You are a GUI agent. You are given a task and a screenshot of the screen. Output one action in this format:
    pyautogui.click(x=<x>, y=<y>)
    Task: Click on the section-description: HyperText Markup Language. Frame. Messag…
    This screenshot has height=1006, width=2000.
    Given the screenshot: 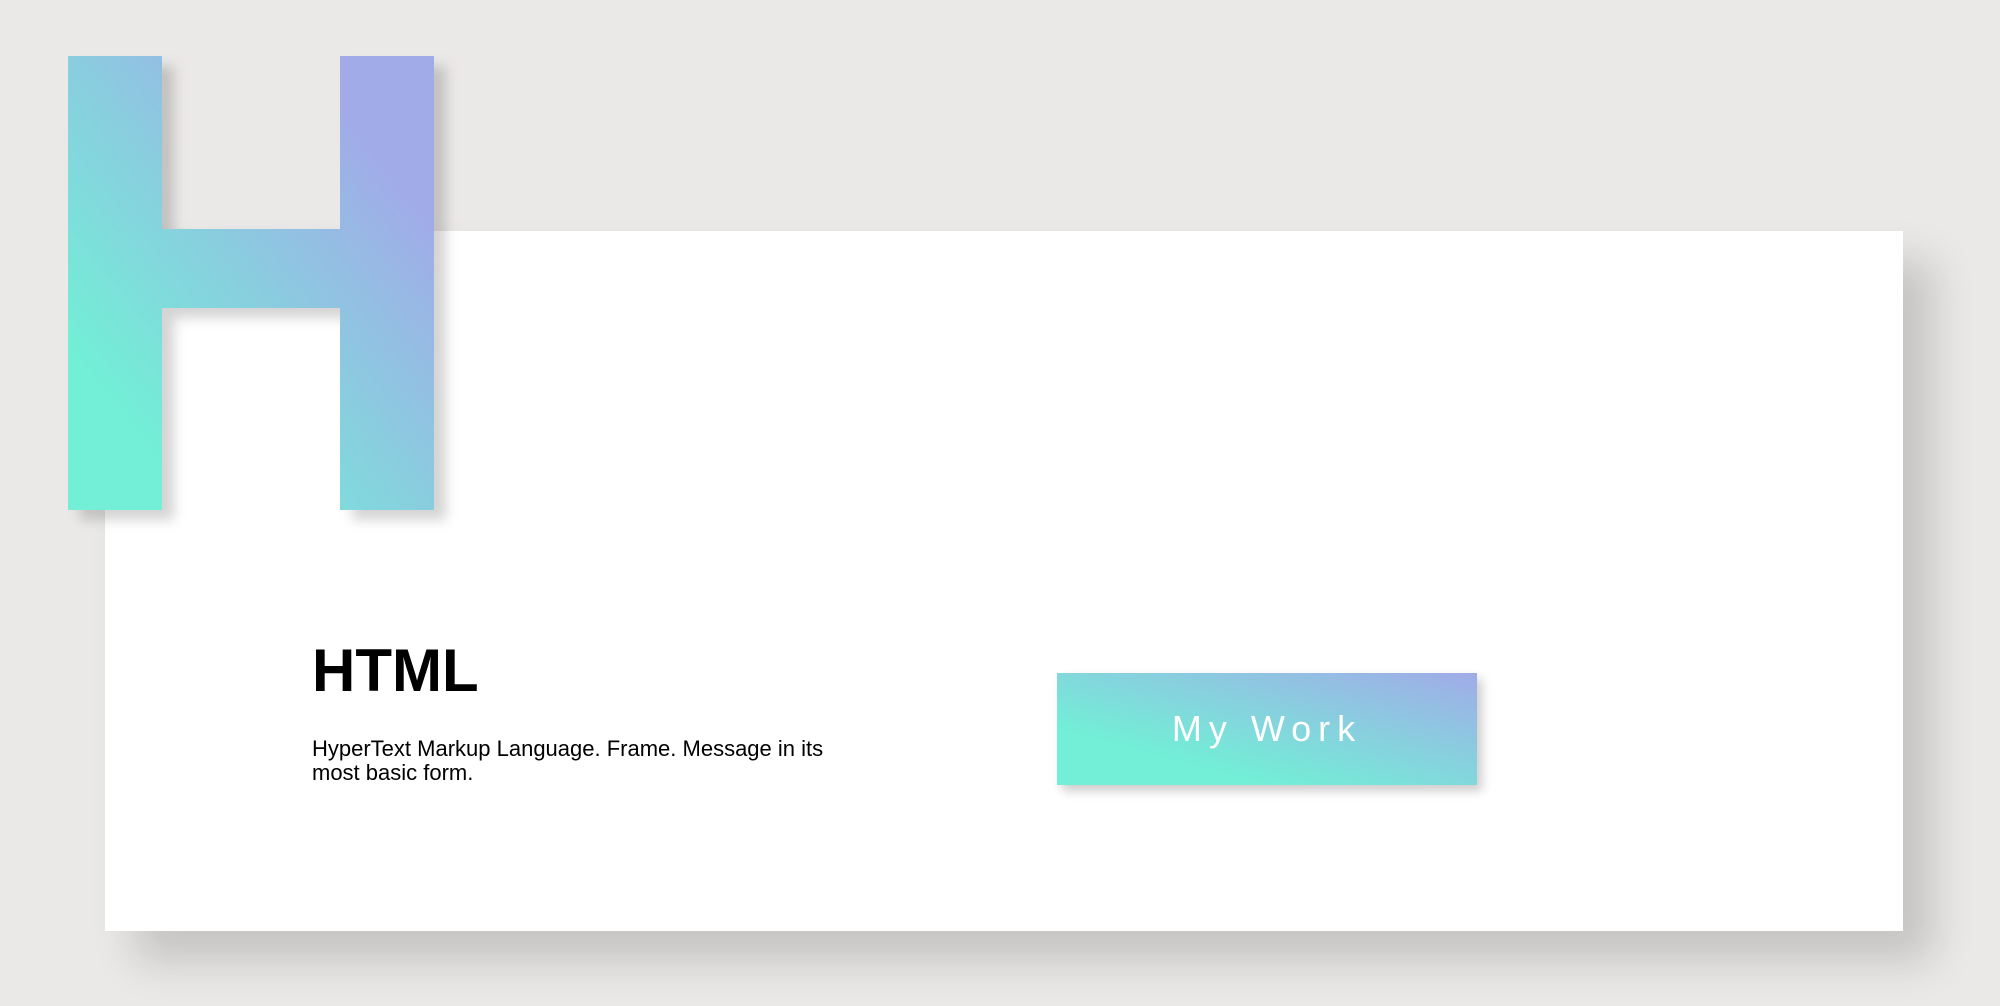 What is the action you would take?
    pyautogui.click(x=568, y=760)
    